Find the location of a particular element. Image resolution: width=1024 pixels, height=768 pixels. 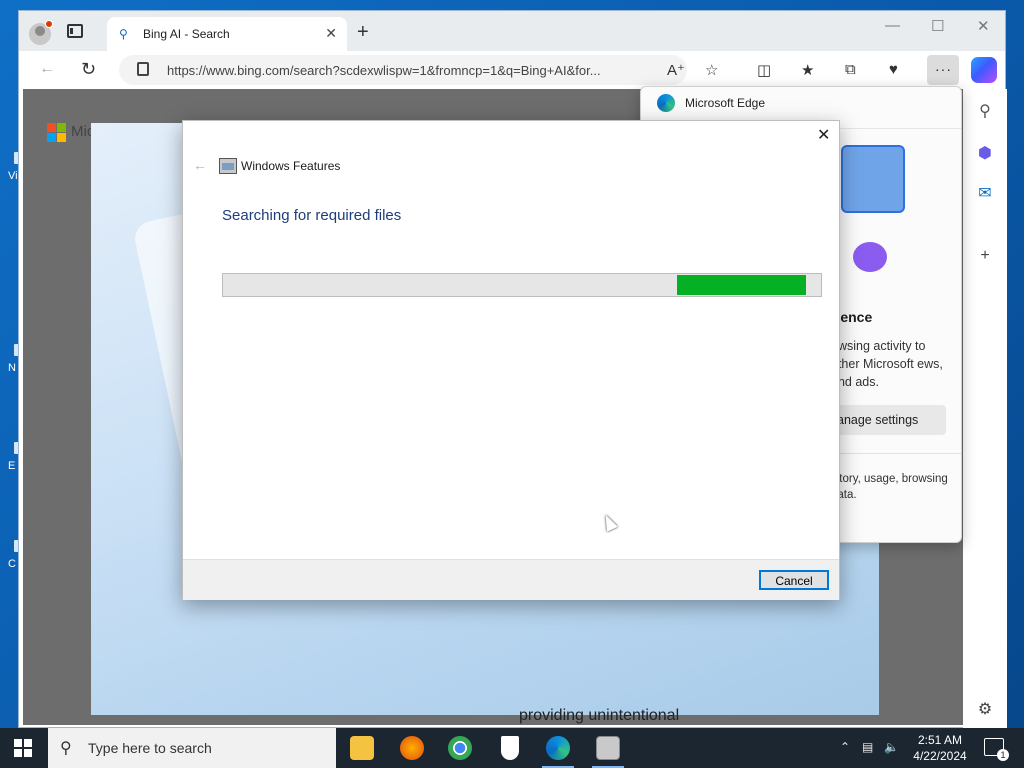

dialog-footer: Cancel is located at coordinates (511, 579).